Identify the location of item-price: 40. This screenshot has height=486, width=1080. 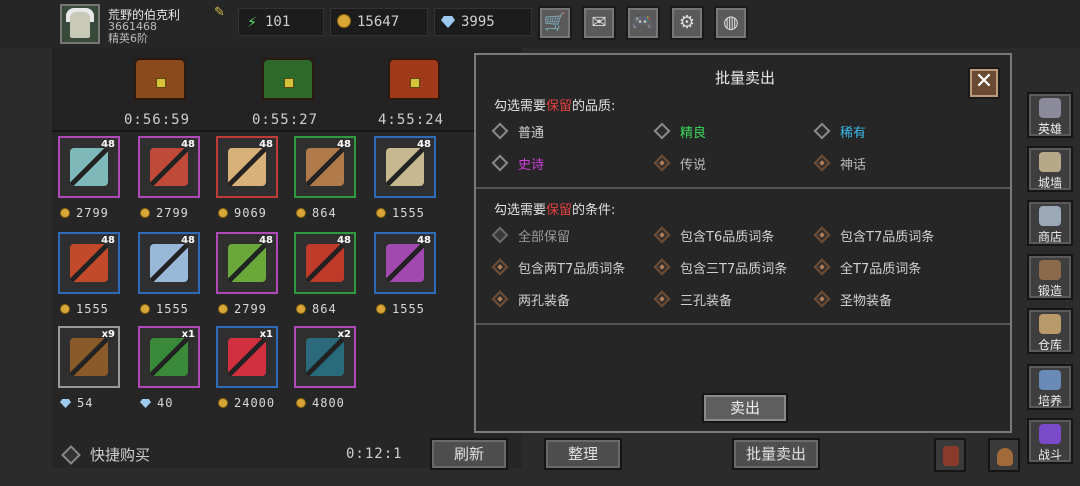
(156, 403).